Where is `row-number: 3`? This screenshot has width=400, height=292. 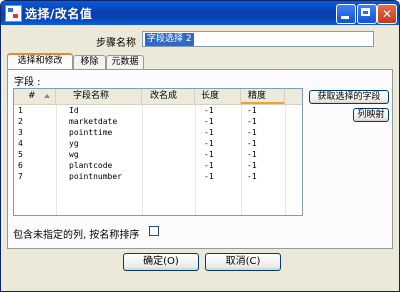 row-number: 3 is located at coordinates (20, 132).